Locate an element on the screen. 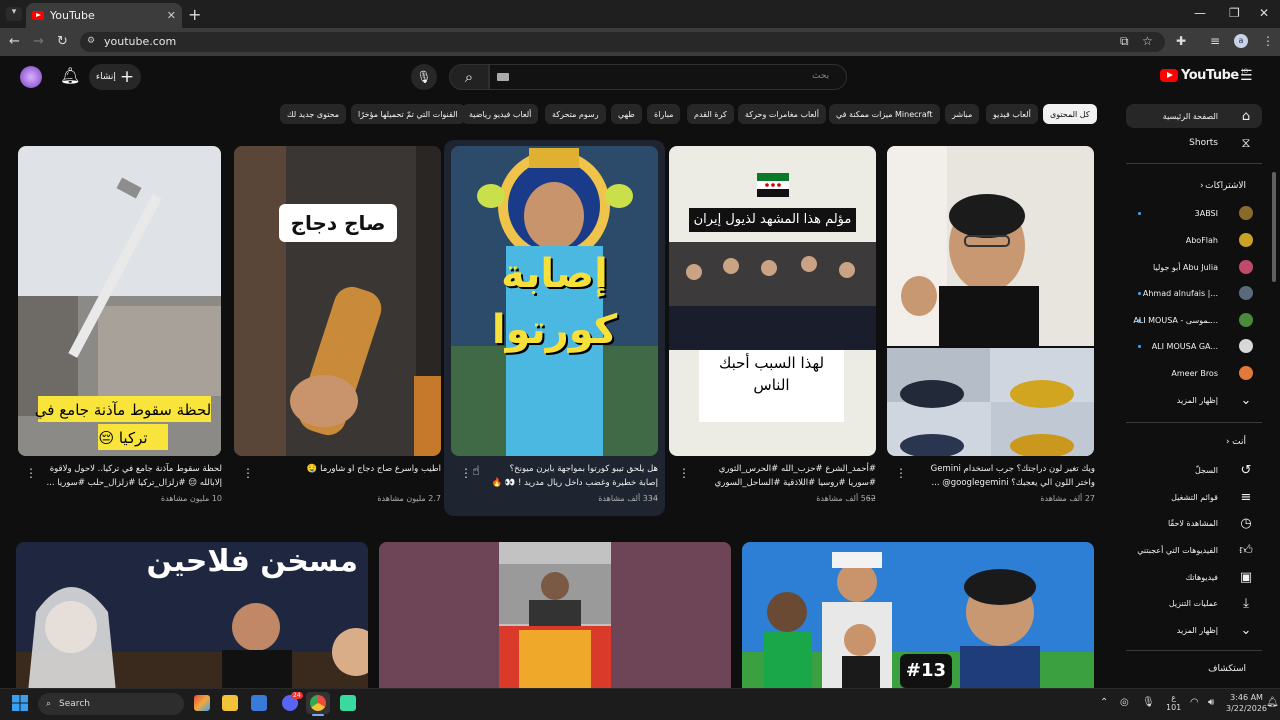  thumbnail-image is located at coordinates (990, 301).